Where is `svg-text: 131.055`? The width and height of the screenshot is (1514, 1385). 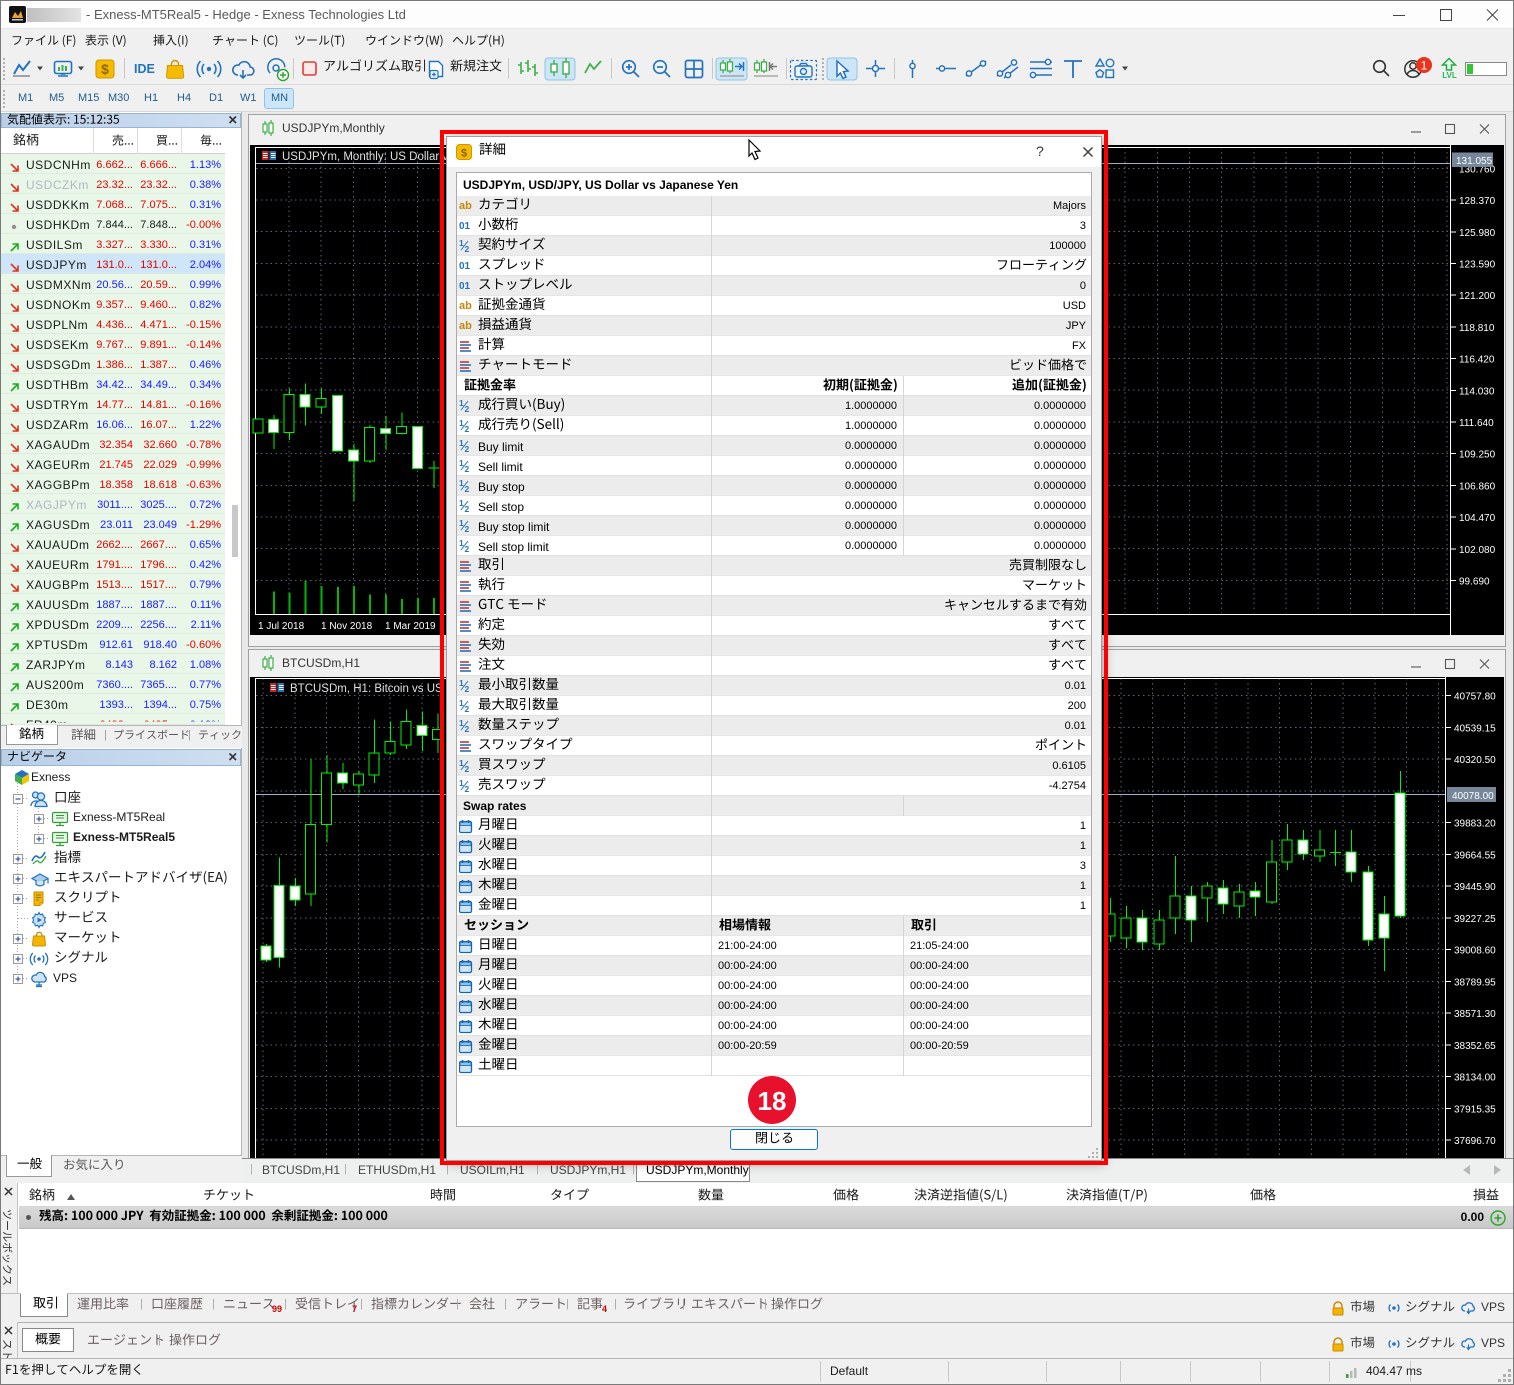
svg-text: 131.055 is located at coordinates (1474, 161).